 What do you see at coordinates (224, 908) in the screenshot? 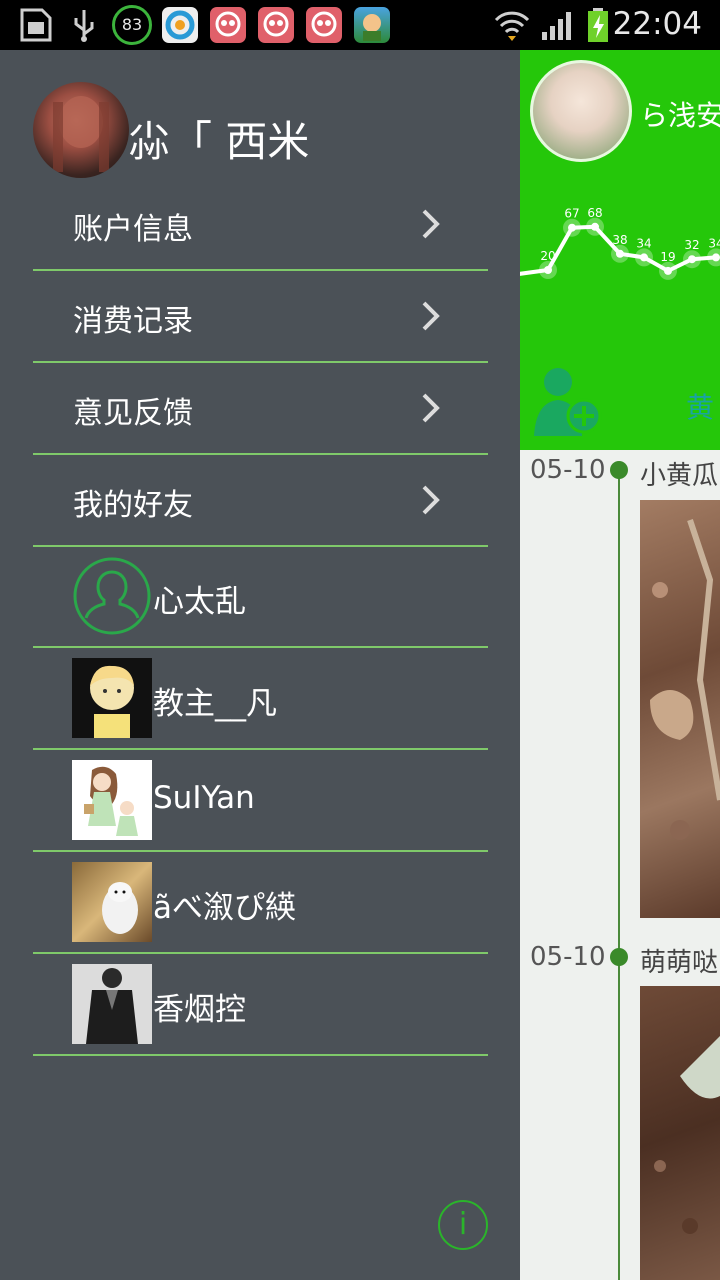
I see `friend-name: ãべ溆ぴ緓` at bounding box center [224, 908].